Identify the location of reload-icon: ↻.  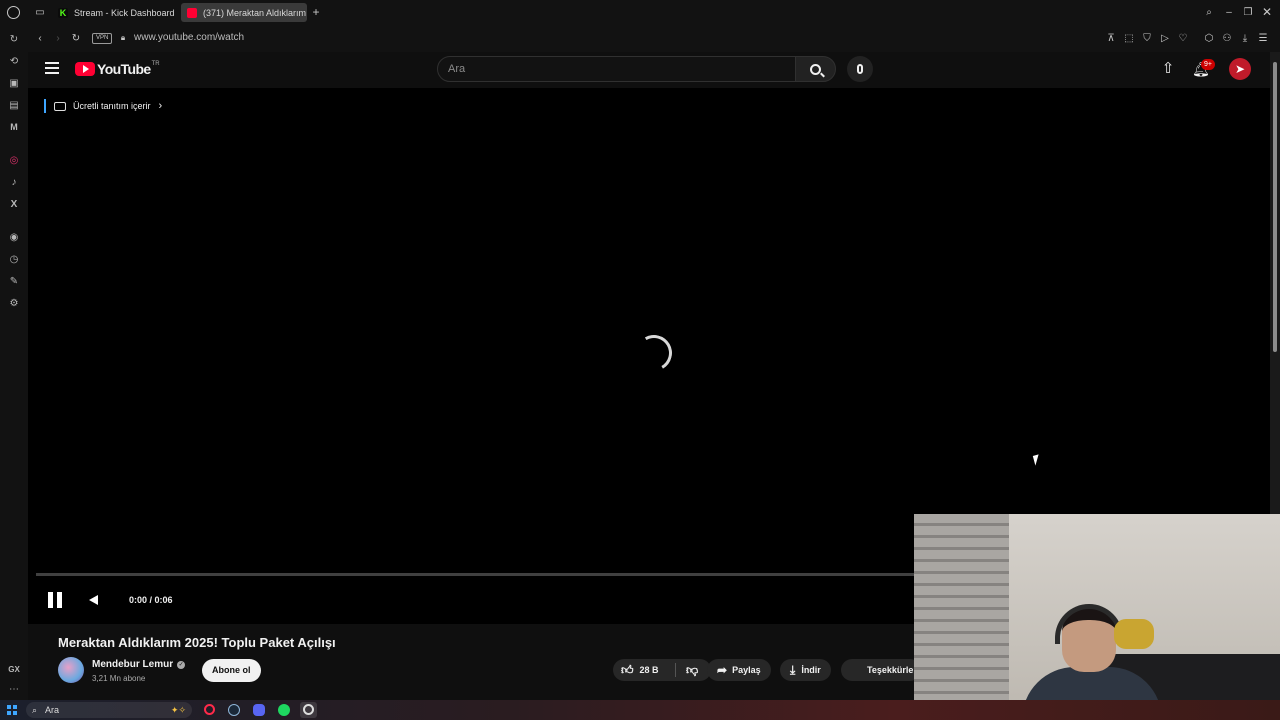
(76, 38).